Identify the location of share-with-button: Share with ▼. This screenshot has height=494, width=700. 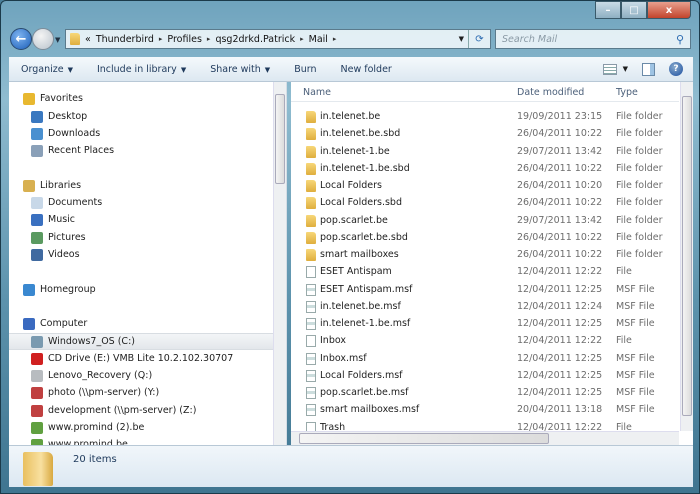
(240, 69).